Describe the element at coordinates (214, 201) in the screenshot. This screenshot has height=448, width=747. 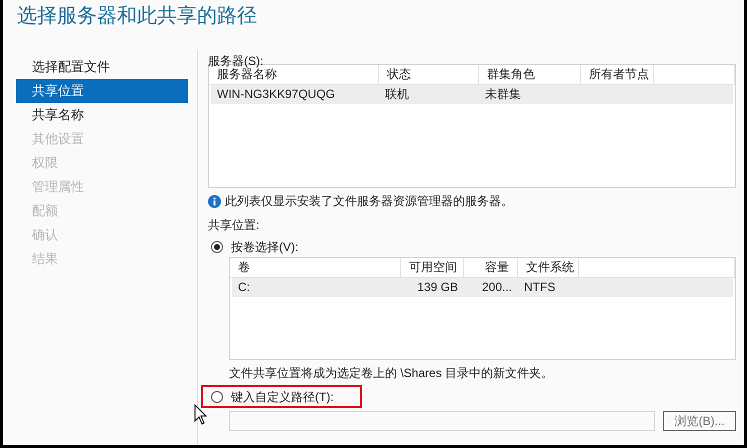
I see `info-icon` at that location.